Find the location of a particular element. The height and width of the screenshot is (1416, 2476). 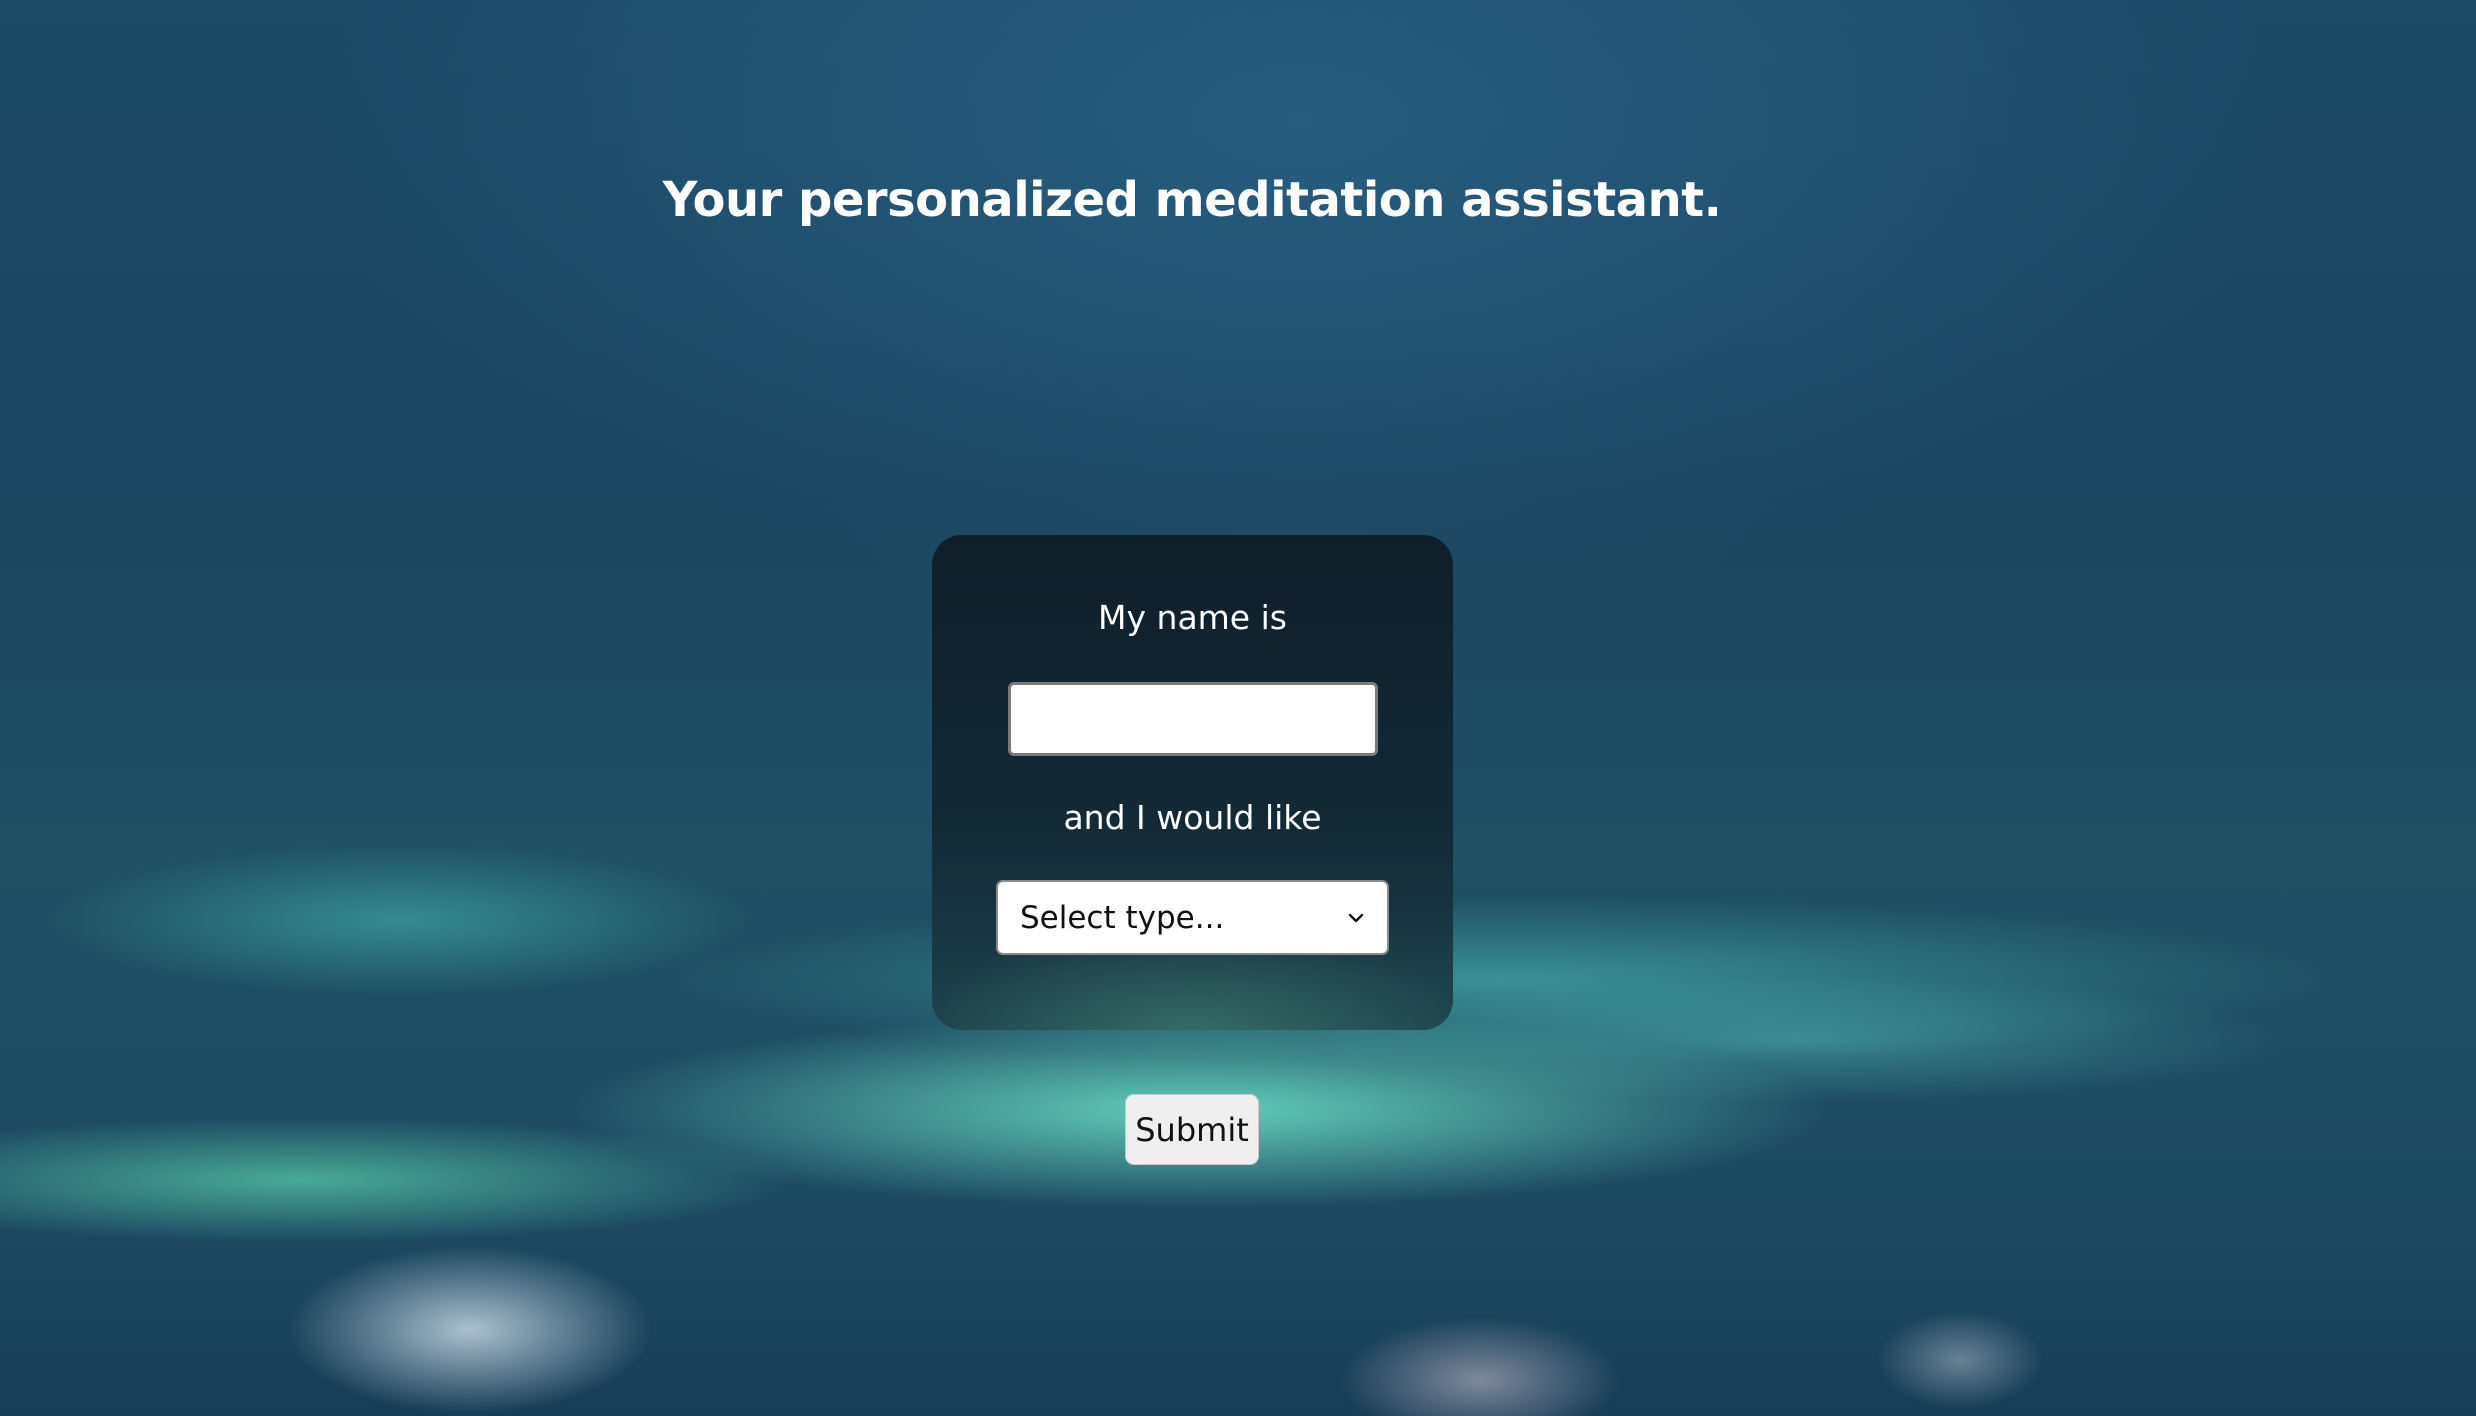

name-label: My name is is located at coordinates (1192, 617).